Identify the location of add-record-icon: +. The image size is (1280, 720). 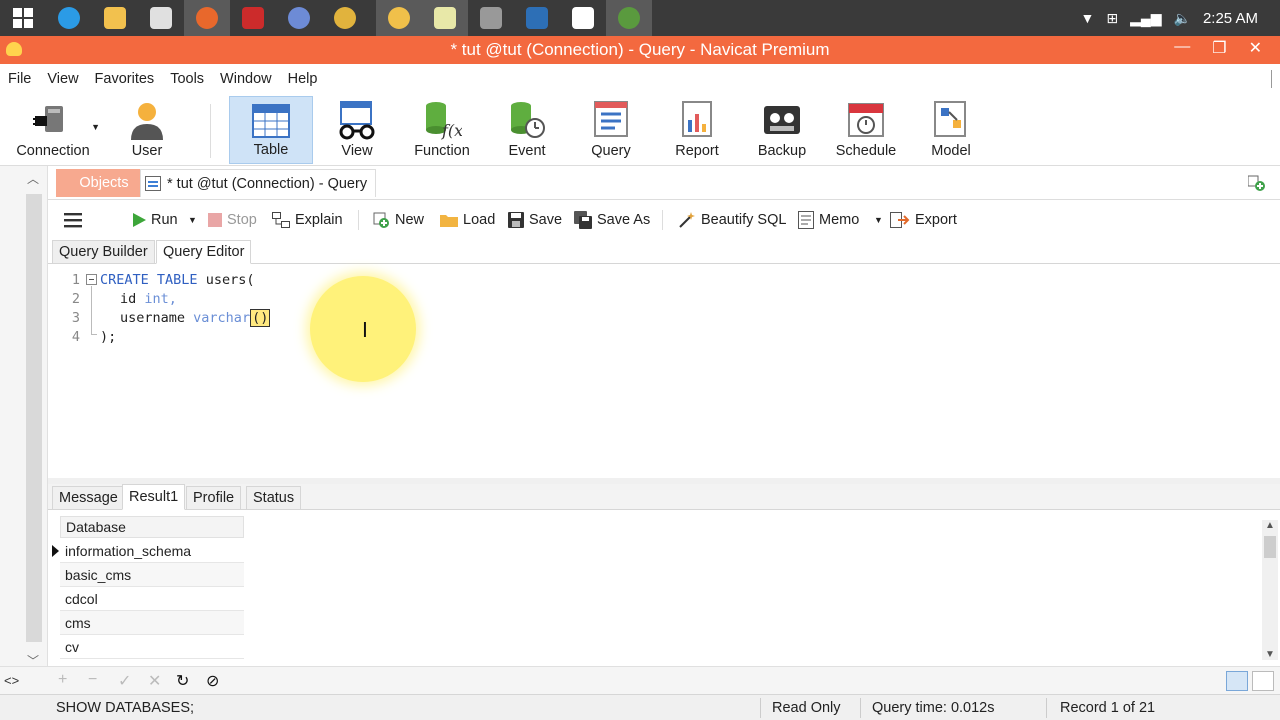
(62, 680).